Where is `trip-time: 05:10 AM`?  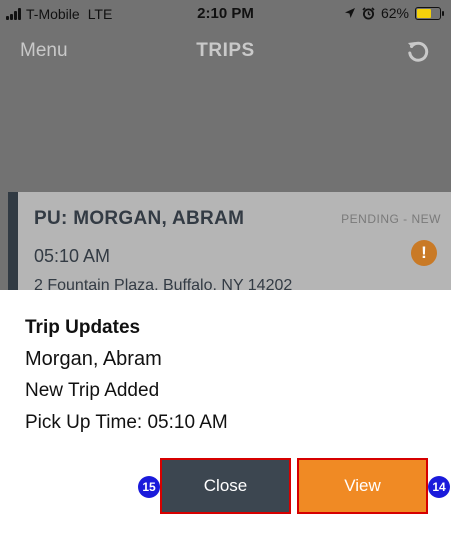 trip-time: 05:10 AM is located at coordinates (72, 256).